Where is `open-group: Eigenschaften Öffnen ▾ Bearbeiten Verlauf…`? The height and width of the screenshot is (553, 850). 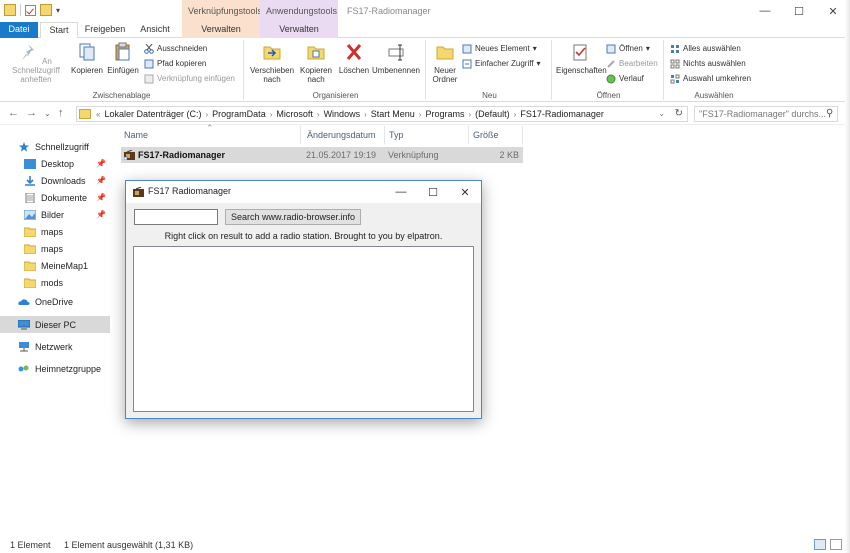 open-group: Eigenschaften Öffnen ▾ Bearbeiten Verlauf… is located at coordinates (609, 70).